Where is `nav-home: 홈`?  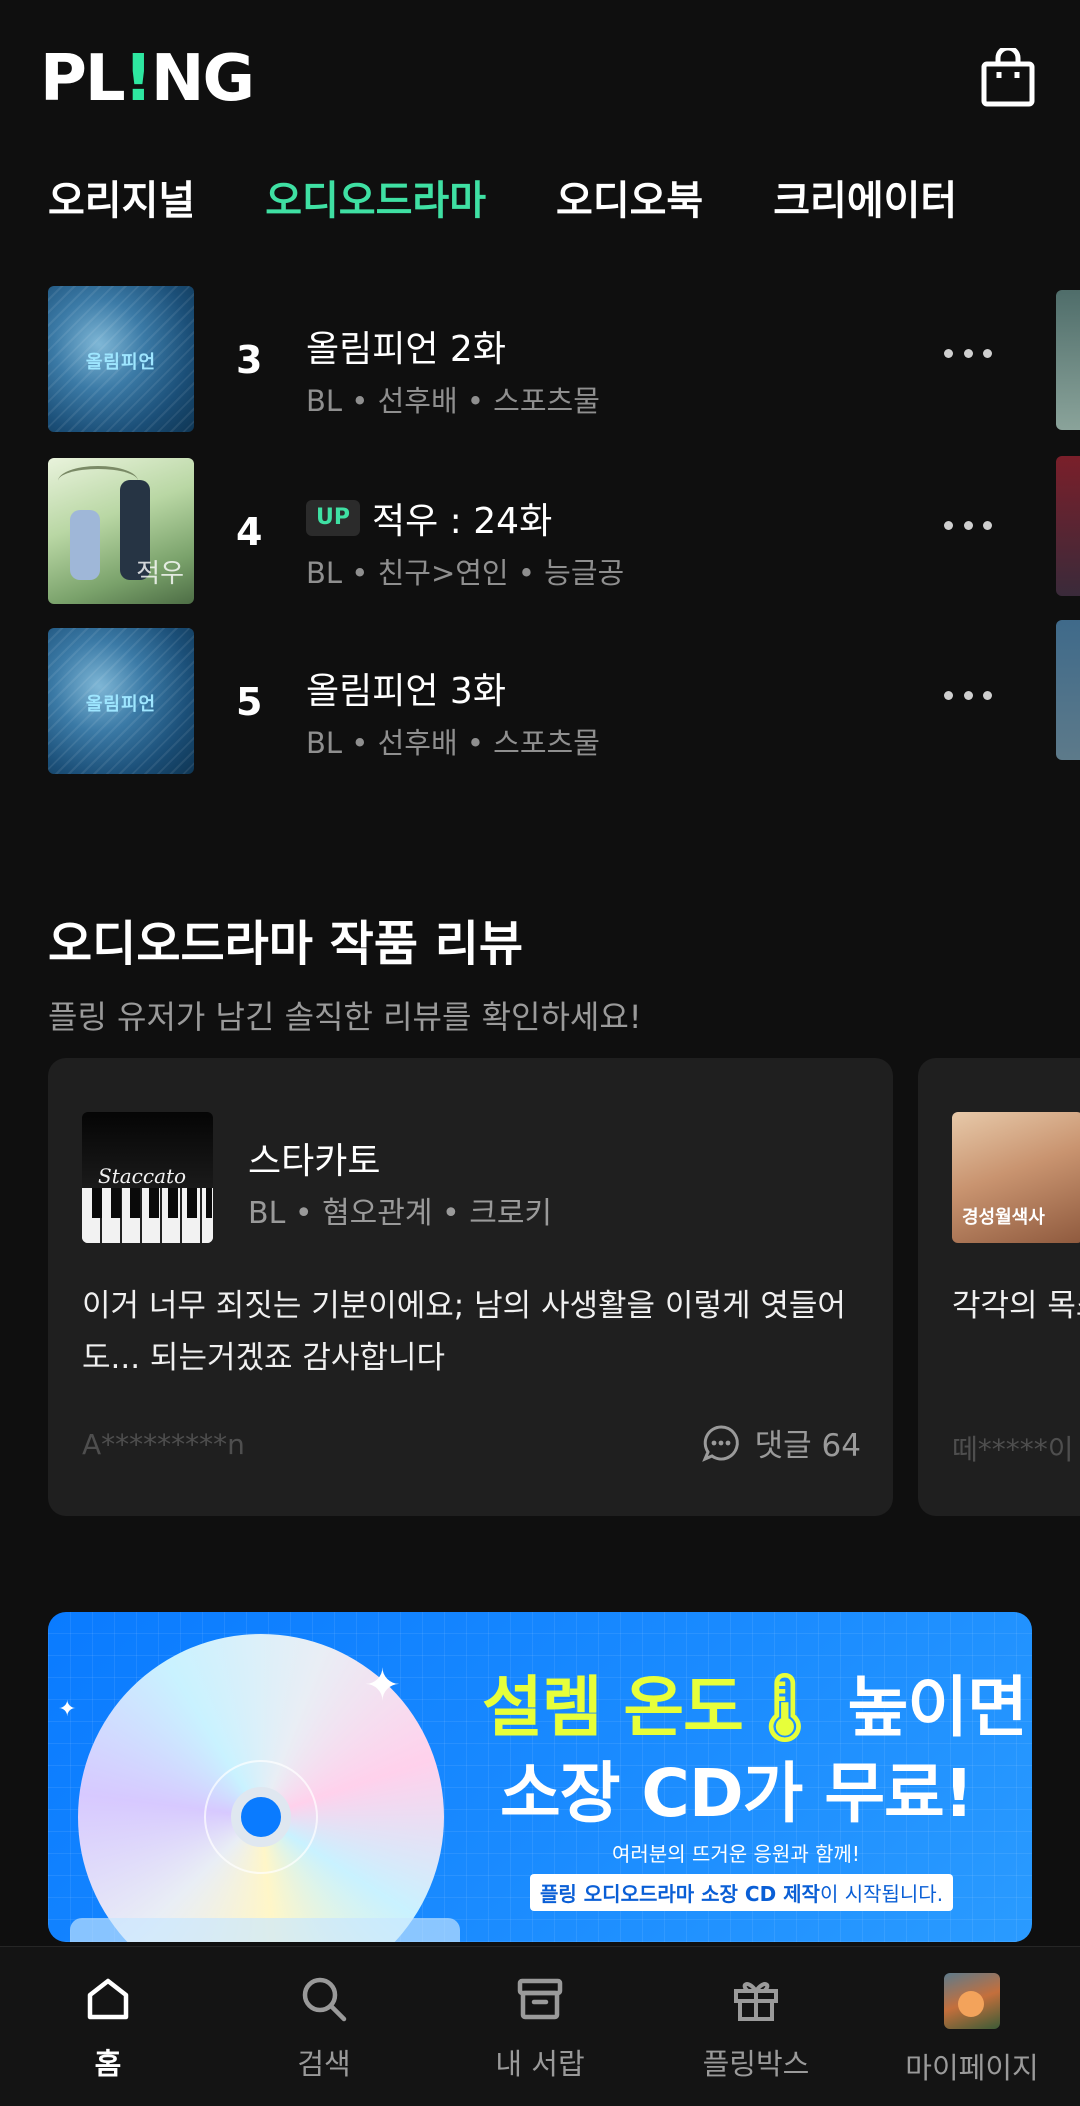 nav-home: 홈 is located at coordinates (108, 2028).